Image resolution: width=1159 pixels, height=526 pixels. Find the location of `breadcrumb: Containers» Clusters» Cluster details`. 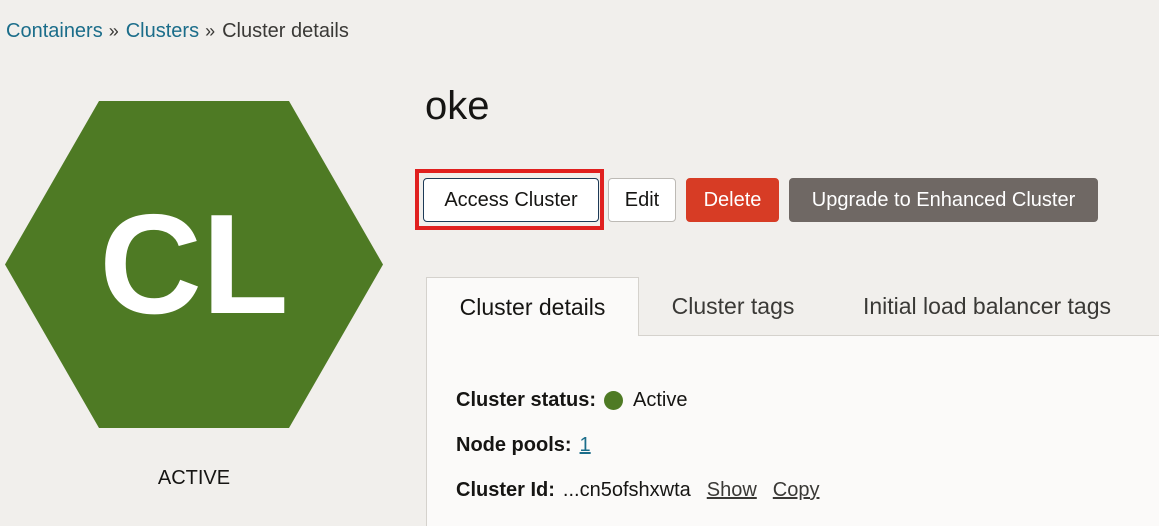

breadcrumb: Containers» Clusters» Cluster details is located at coordinates (177, 31).